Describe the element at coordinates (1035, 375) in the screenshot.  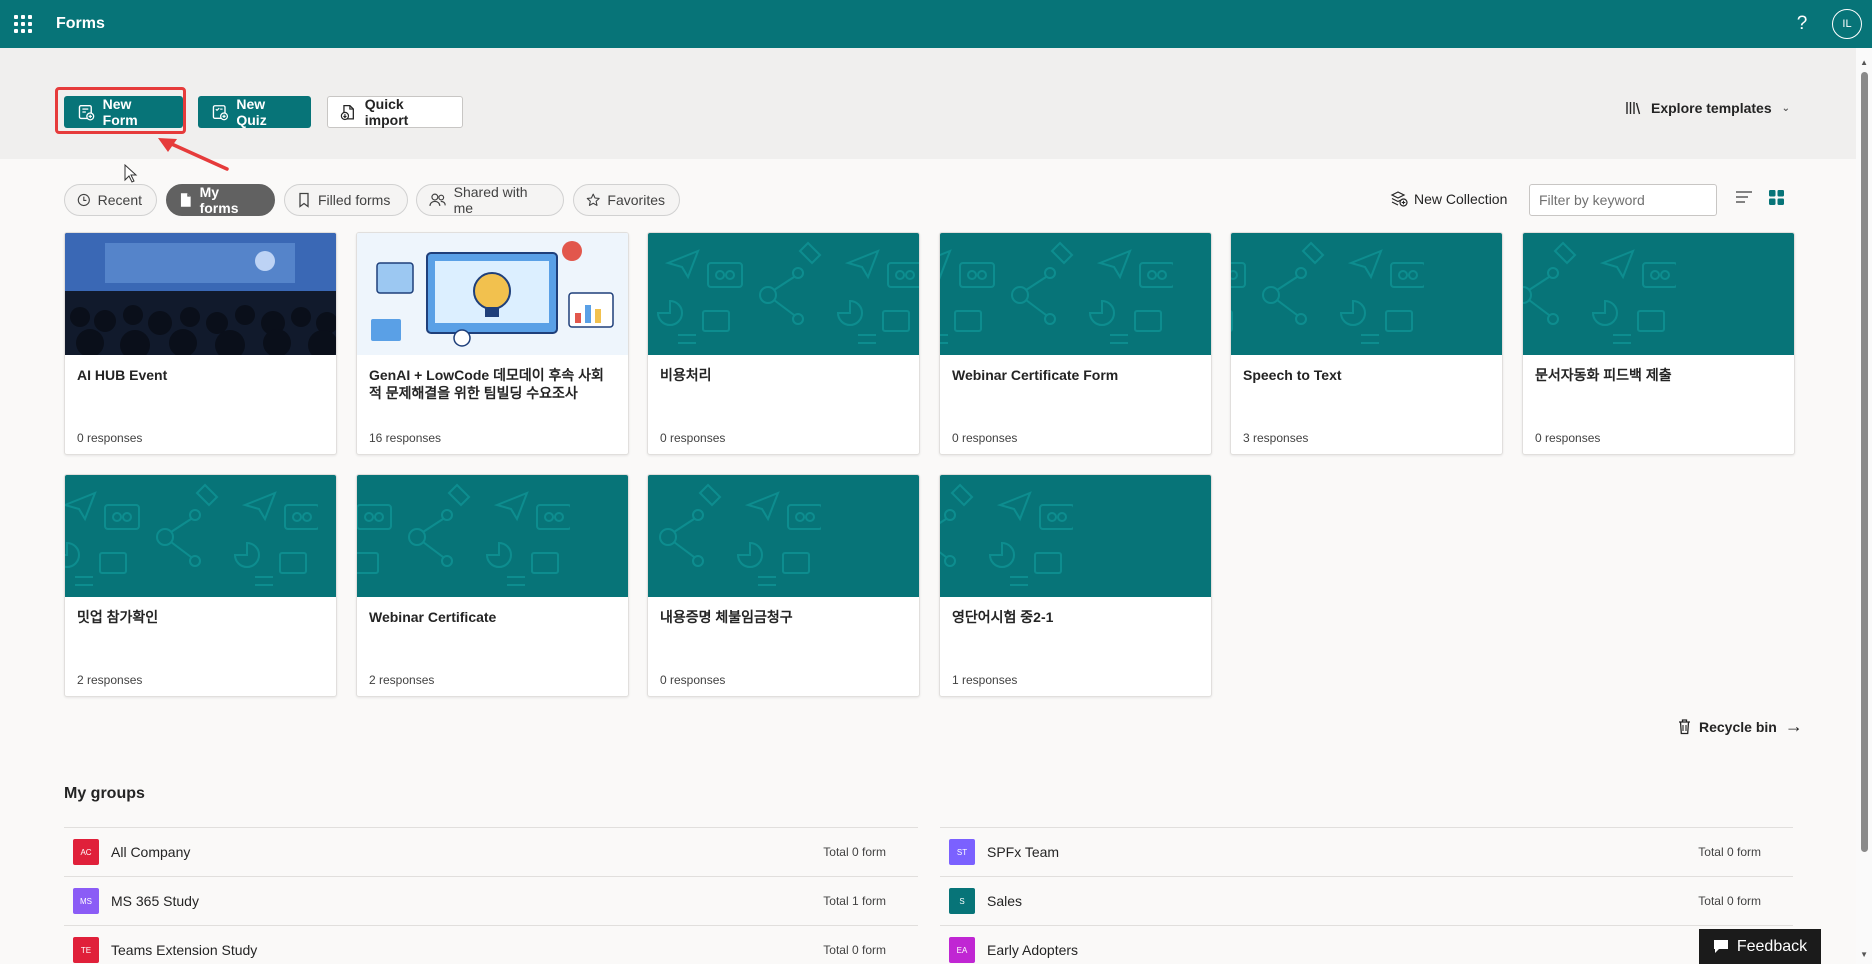
I see `card-title: Webinar Certificate Form` at that location.